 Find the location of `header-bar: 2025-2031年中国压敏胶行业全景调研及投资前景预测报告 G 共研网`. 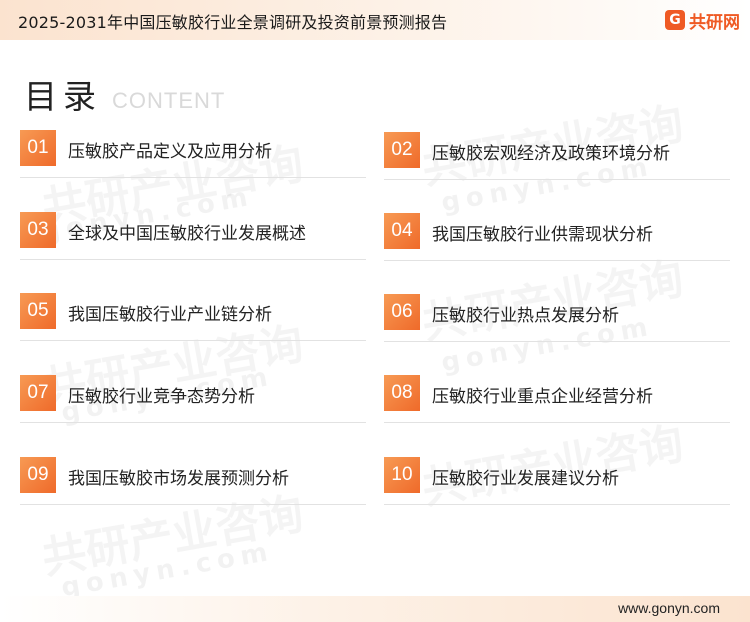

header-bar: 2025-2031年中国压敏胶行业全景调研及投资前景预测报告 G 共研网 is located at coordinates (375, 20).